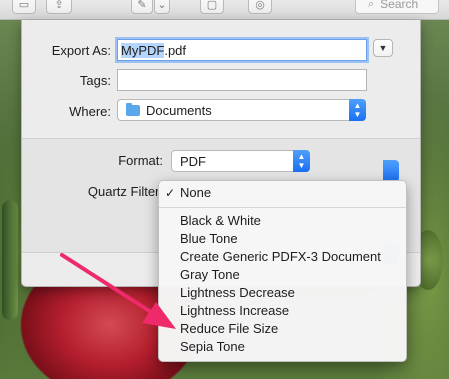 The width and height of the screenshot is (449, 379). I want to click on sidebar-icon: ▭, so click(24, 5).